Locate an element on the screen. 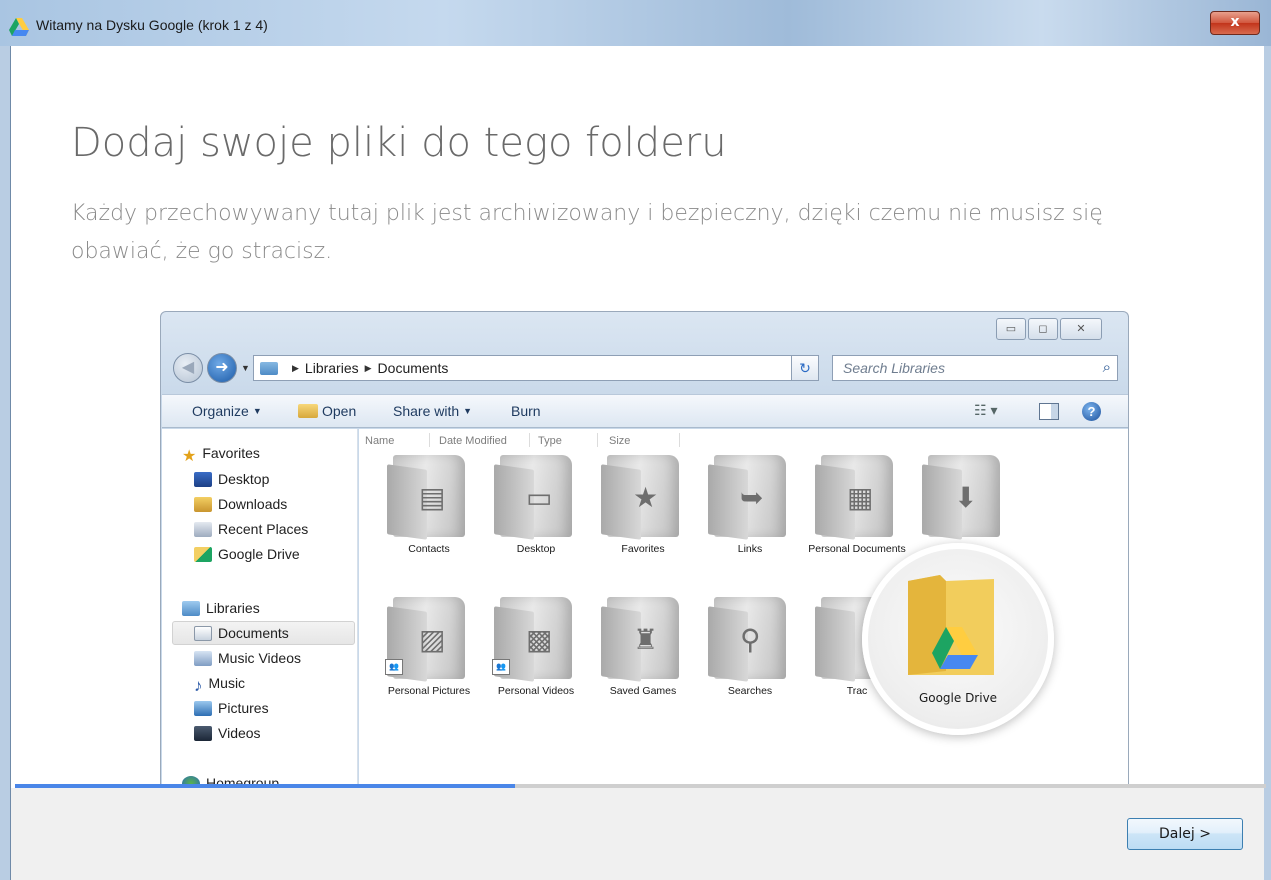  shortcut-arrow-icon: ➥ is located at coordinates (752, 497).